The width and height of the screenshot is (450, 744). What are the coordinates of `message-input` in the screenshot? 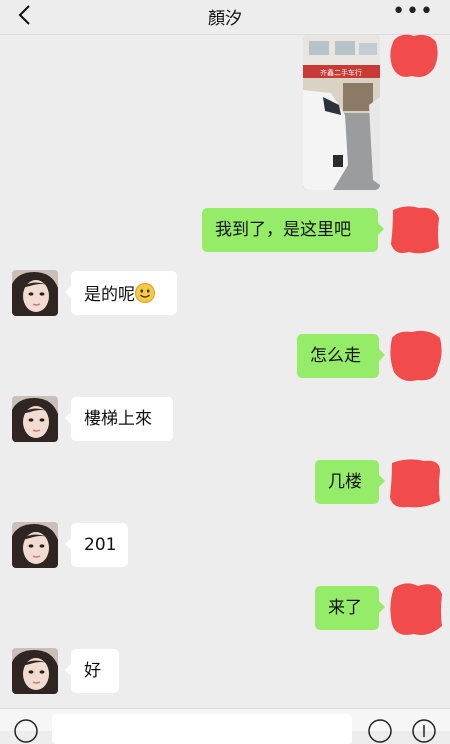 It's located at (202, 729).